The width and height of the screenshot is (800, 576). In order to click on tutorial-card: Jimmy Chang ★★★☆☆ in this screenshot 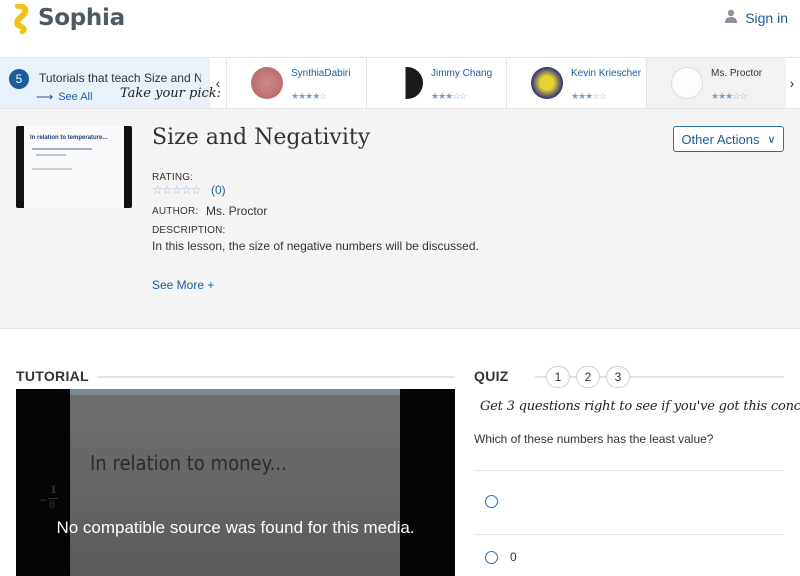, I will do `click(436, 83)`.